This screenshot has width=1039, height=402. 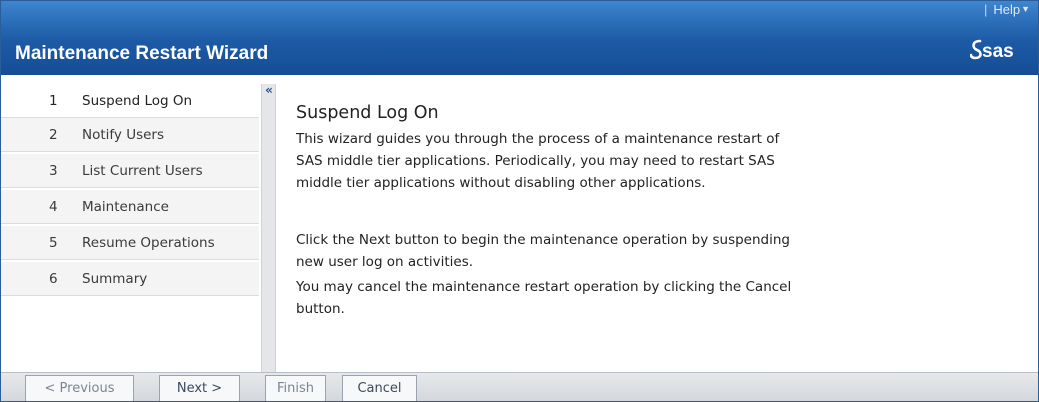 What do you see at coordinates (148, 243) in the screenshot?
I see `step-label: Resume Operations` at bounding box center [148, 243].